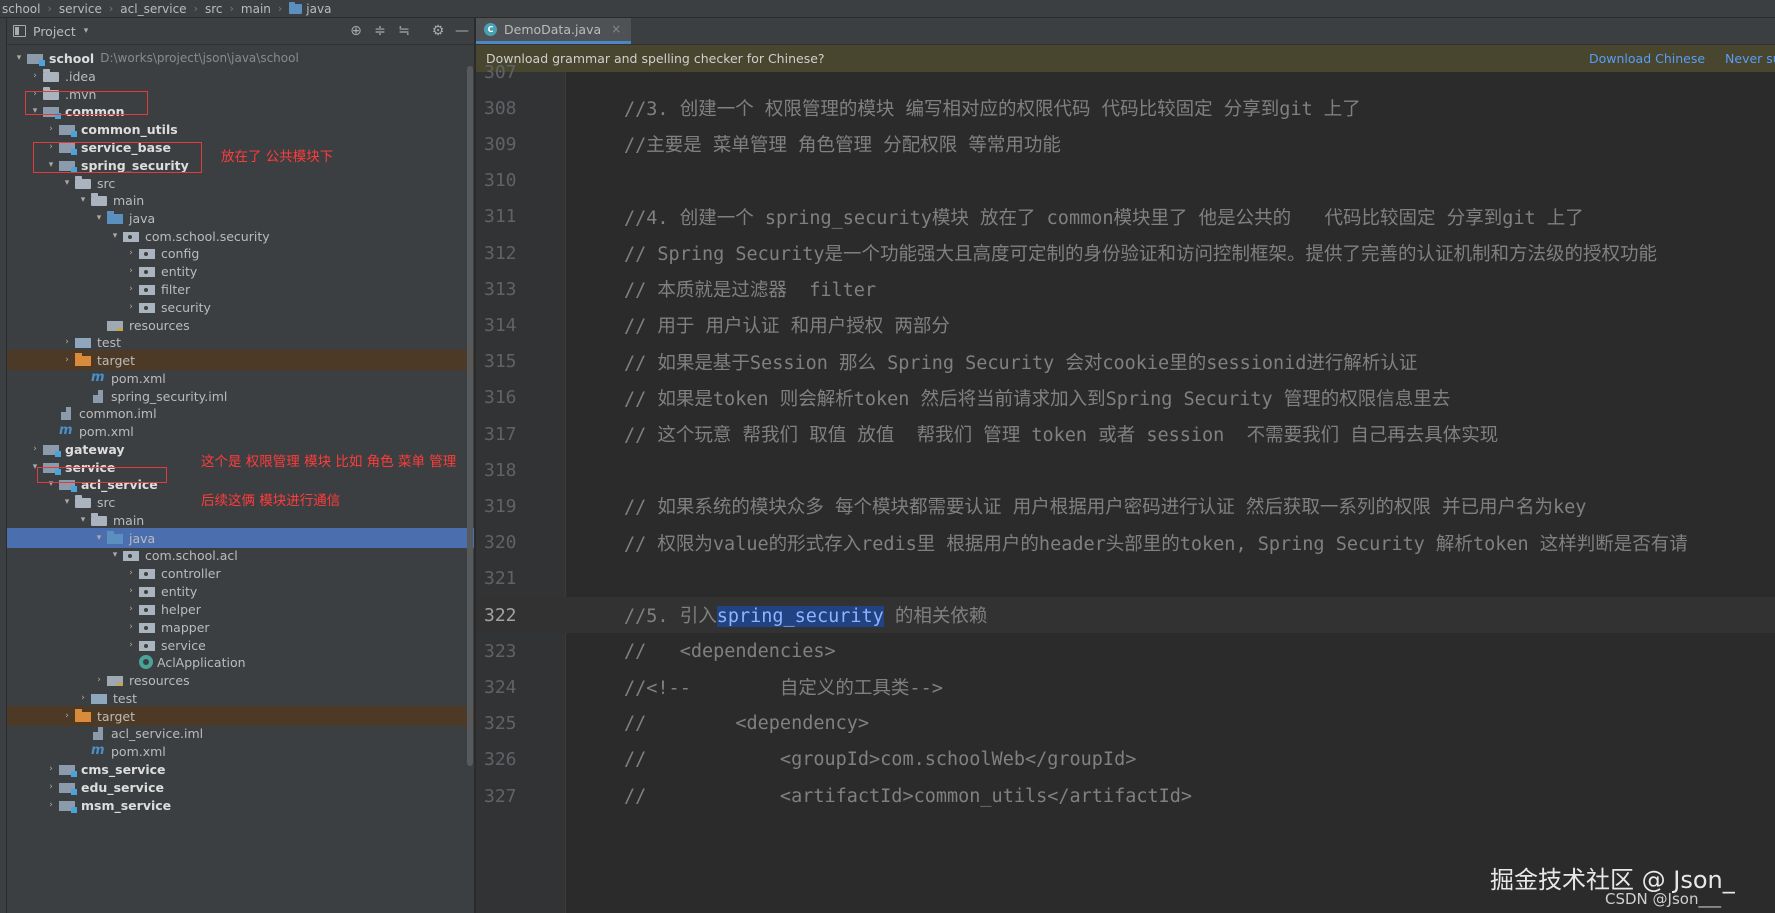 The height and width of the screenshot is (913, 1775). What do you see at coordinates (506, 578) in the screenshot?
I see `line-number: 321` at bounding box center [506, 578].